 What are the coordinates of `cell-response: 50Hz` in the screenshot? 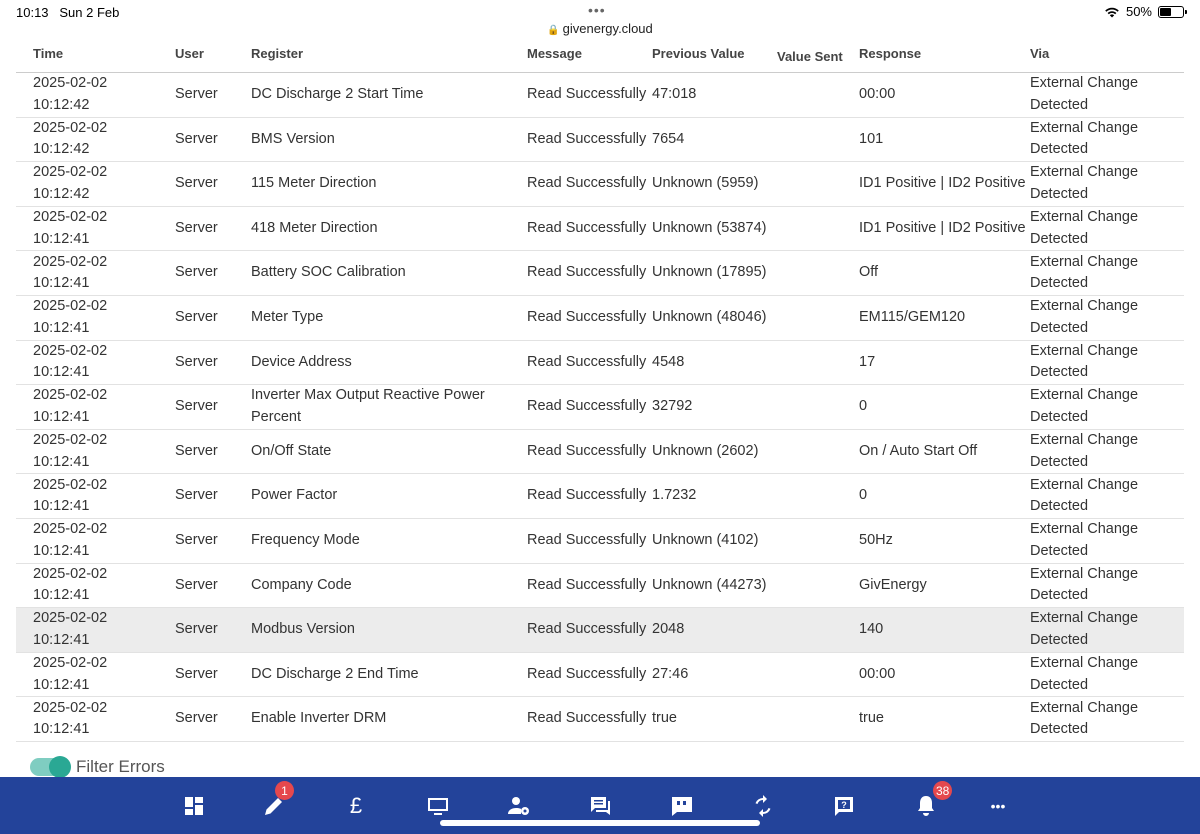 It's located at (944, 541).